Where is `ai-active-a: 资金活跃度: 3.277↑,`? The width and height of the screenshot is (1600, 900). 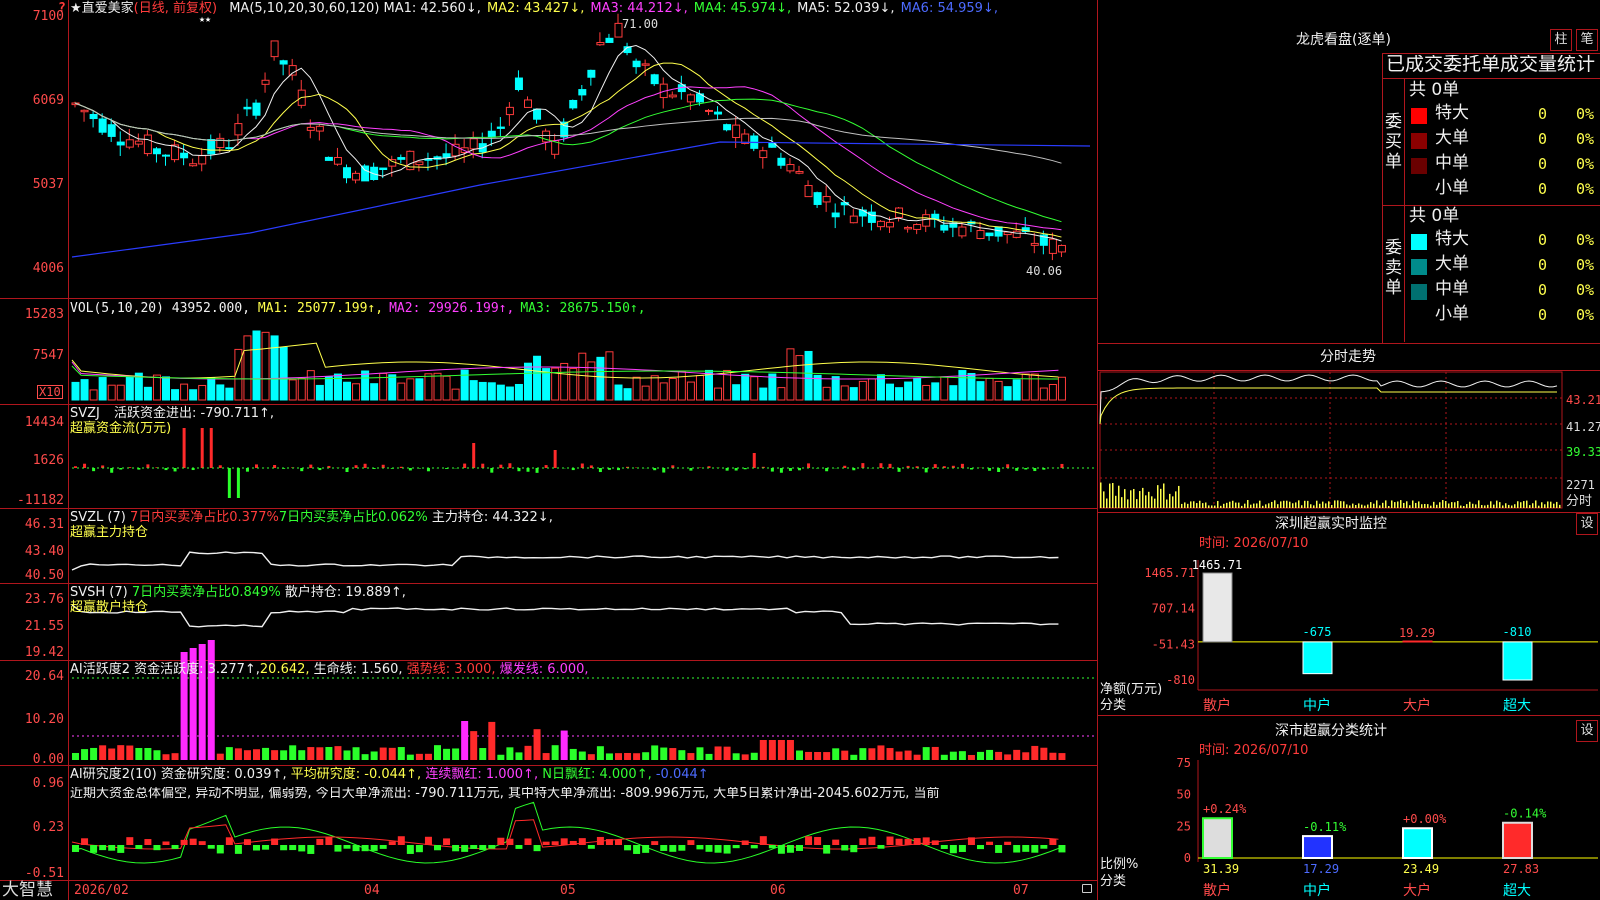
ai-active-a: 资金活跃度: 3.277↑, is located at coordinates (197, 669).